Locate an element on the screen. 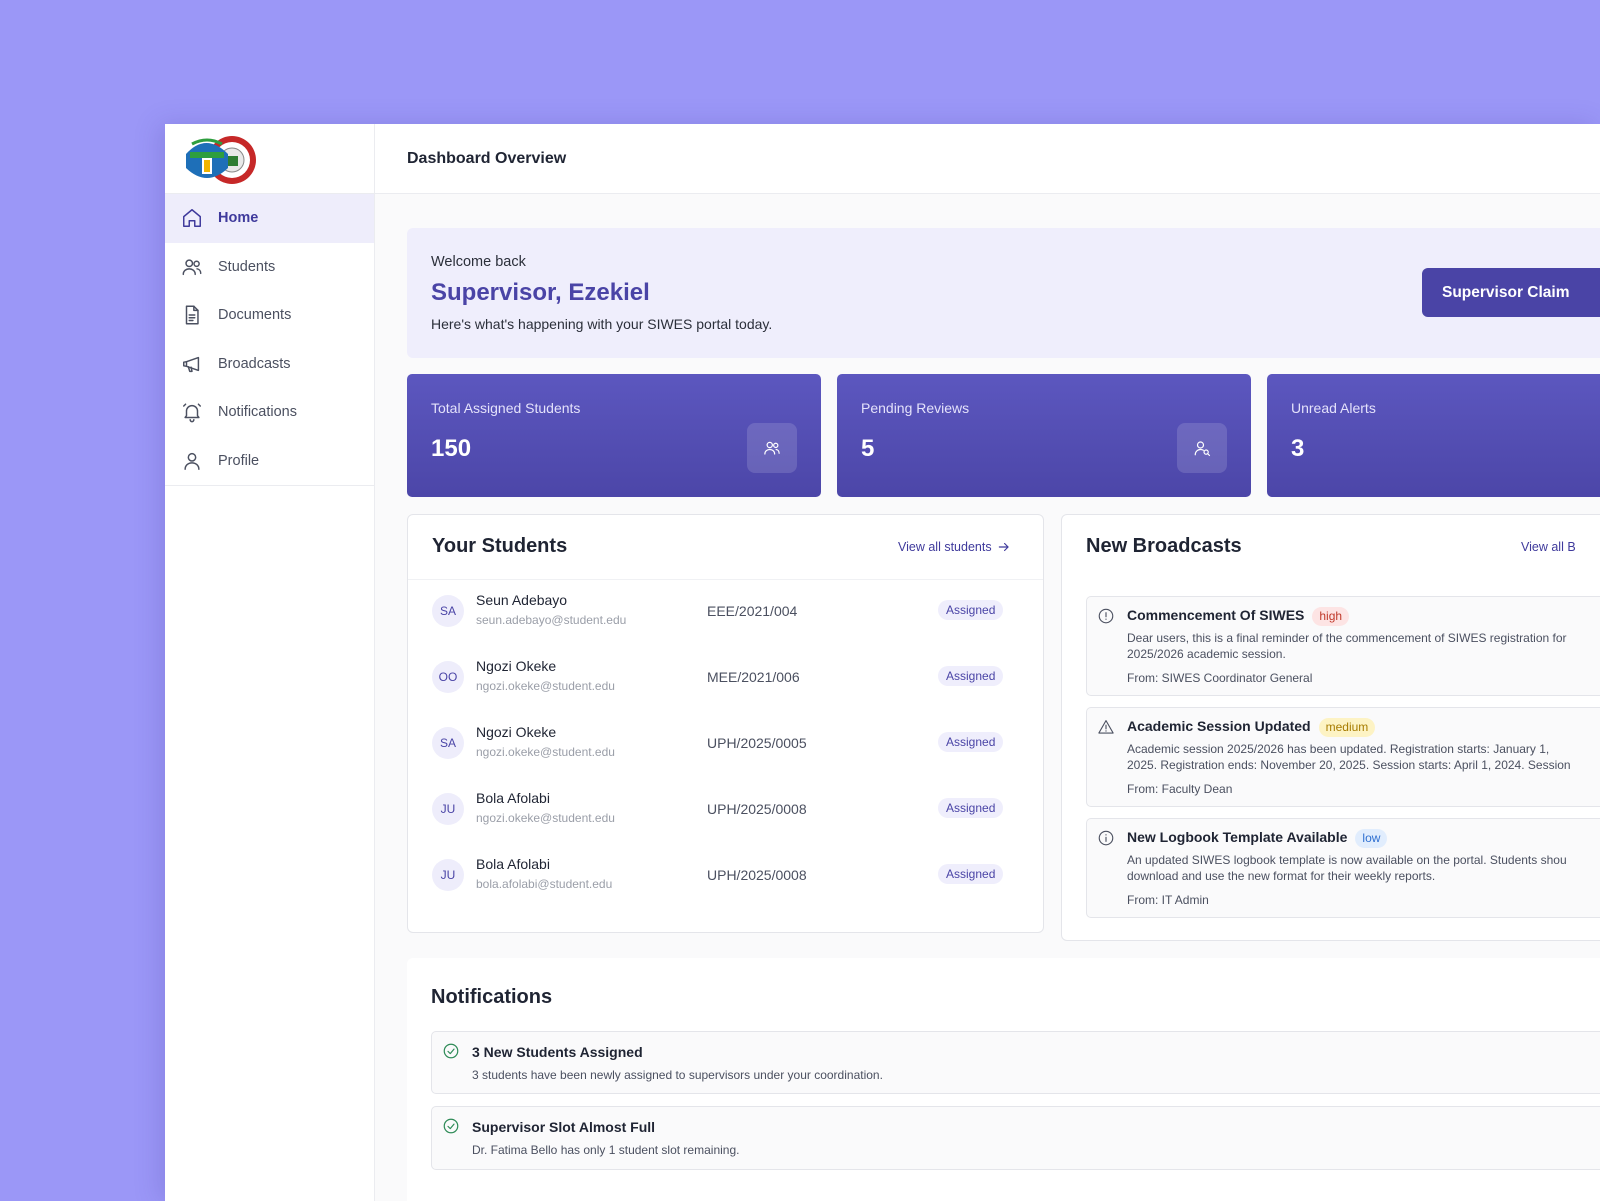 This screenshot has width=1600, height=1201. warning-triangle-icon is located at coordinates (1106, 727).